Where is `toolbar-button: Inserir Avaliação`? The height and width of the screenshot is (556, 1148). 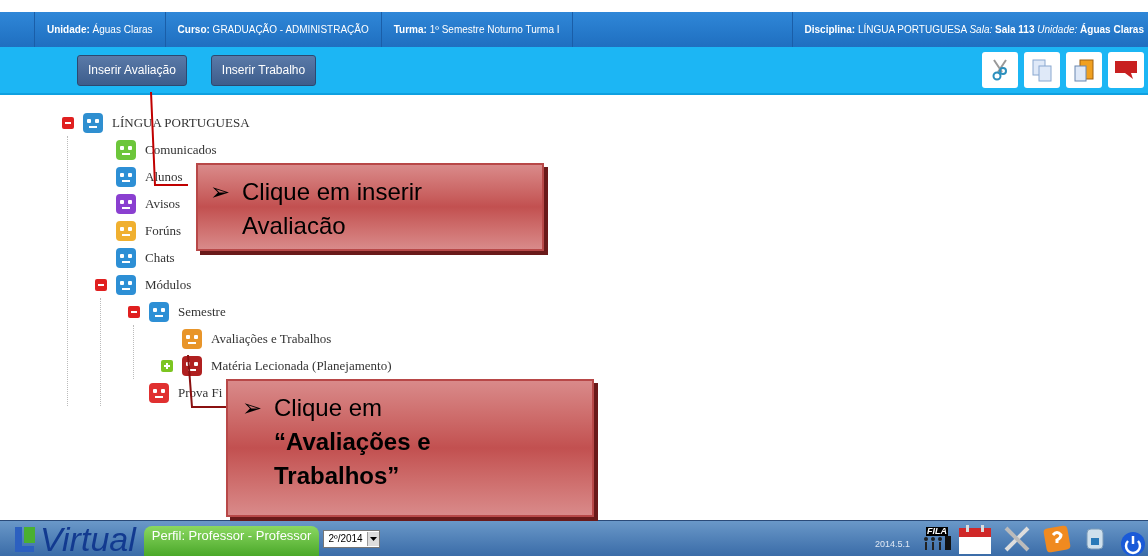 toolbar-button: Inserir Avaliação is located at coordinates (132, 70).